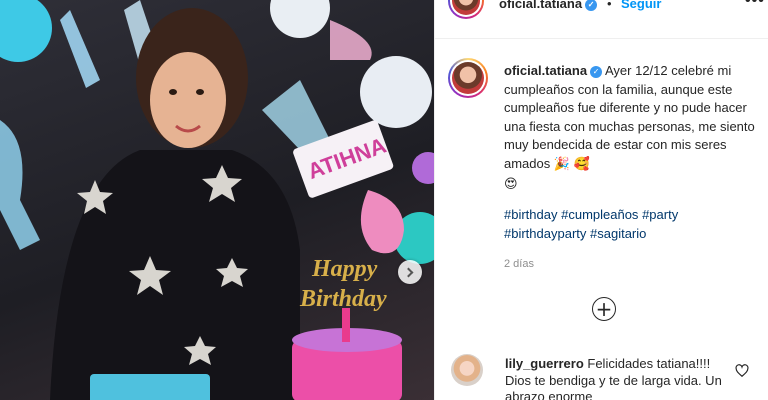  What do you see at coordinates (601, 11) in the screenshot?
I see `post-header: oficial.tatiana ✓ • Seguir •••` at bounding box center [601, 11].